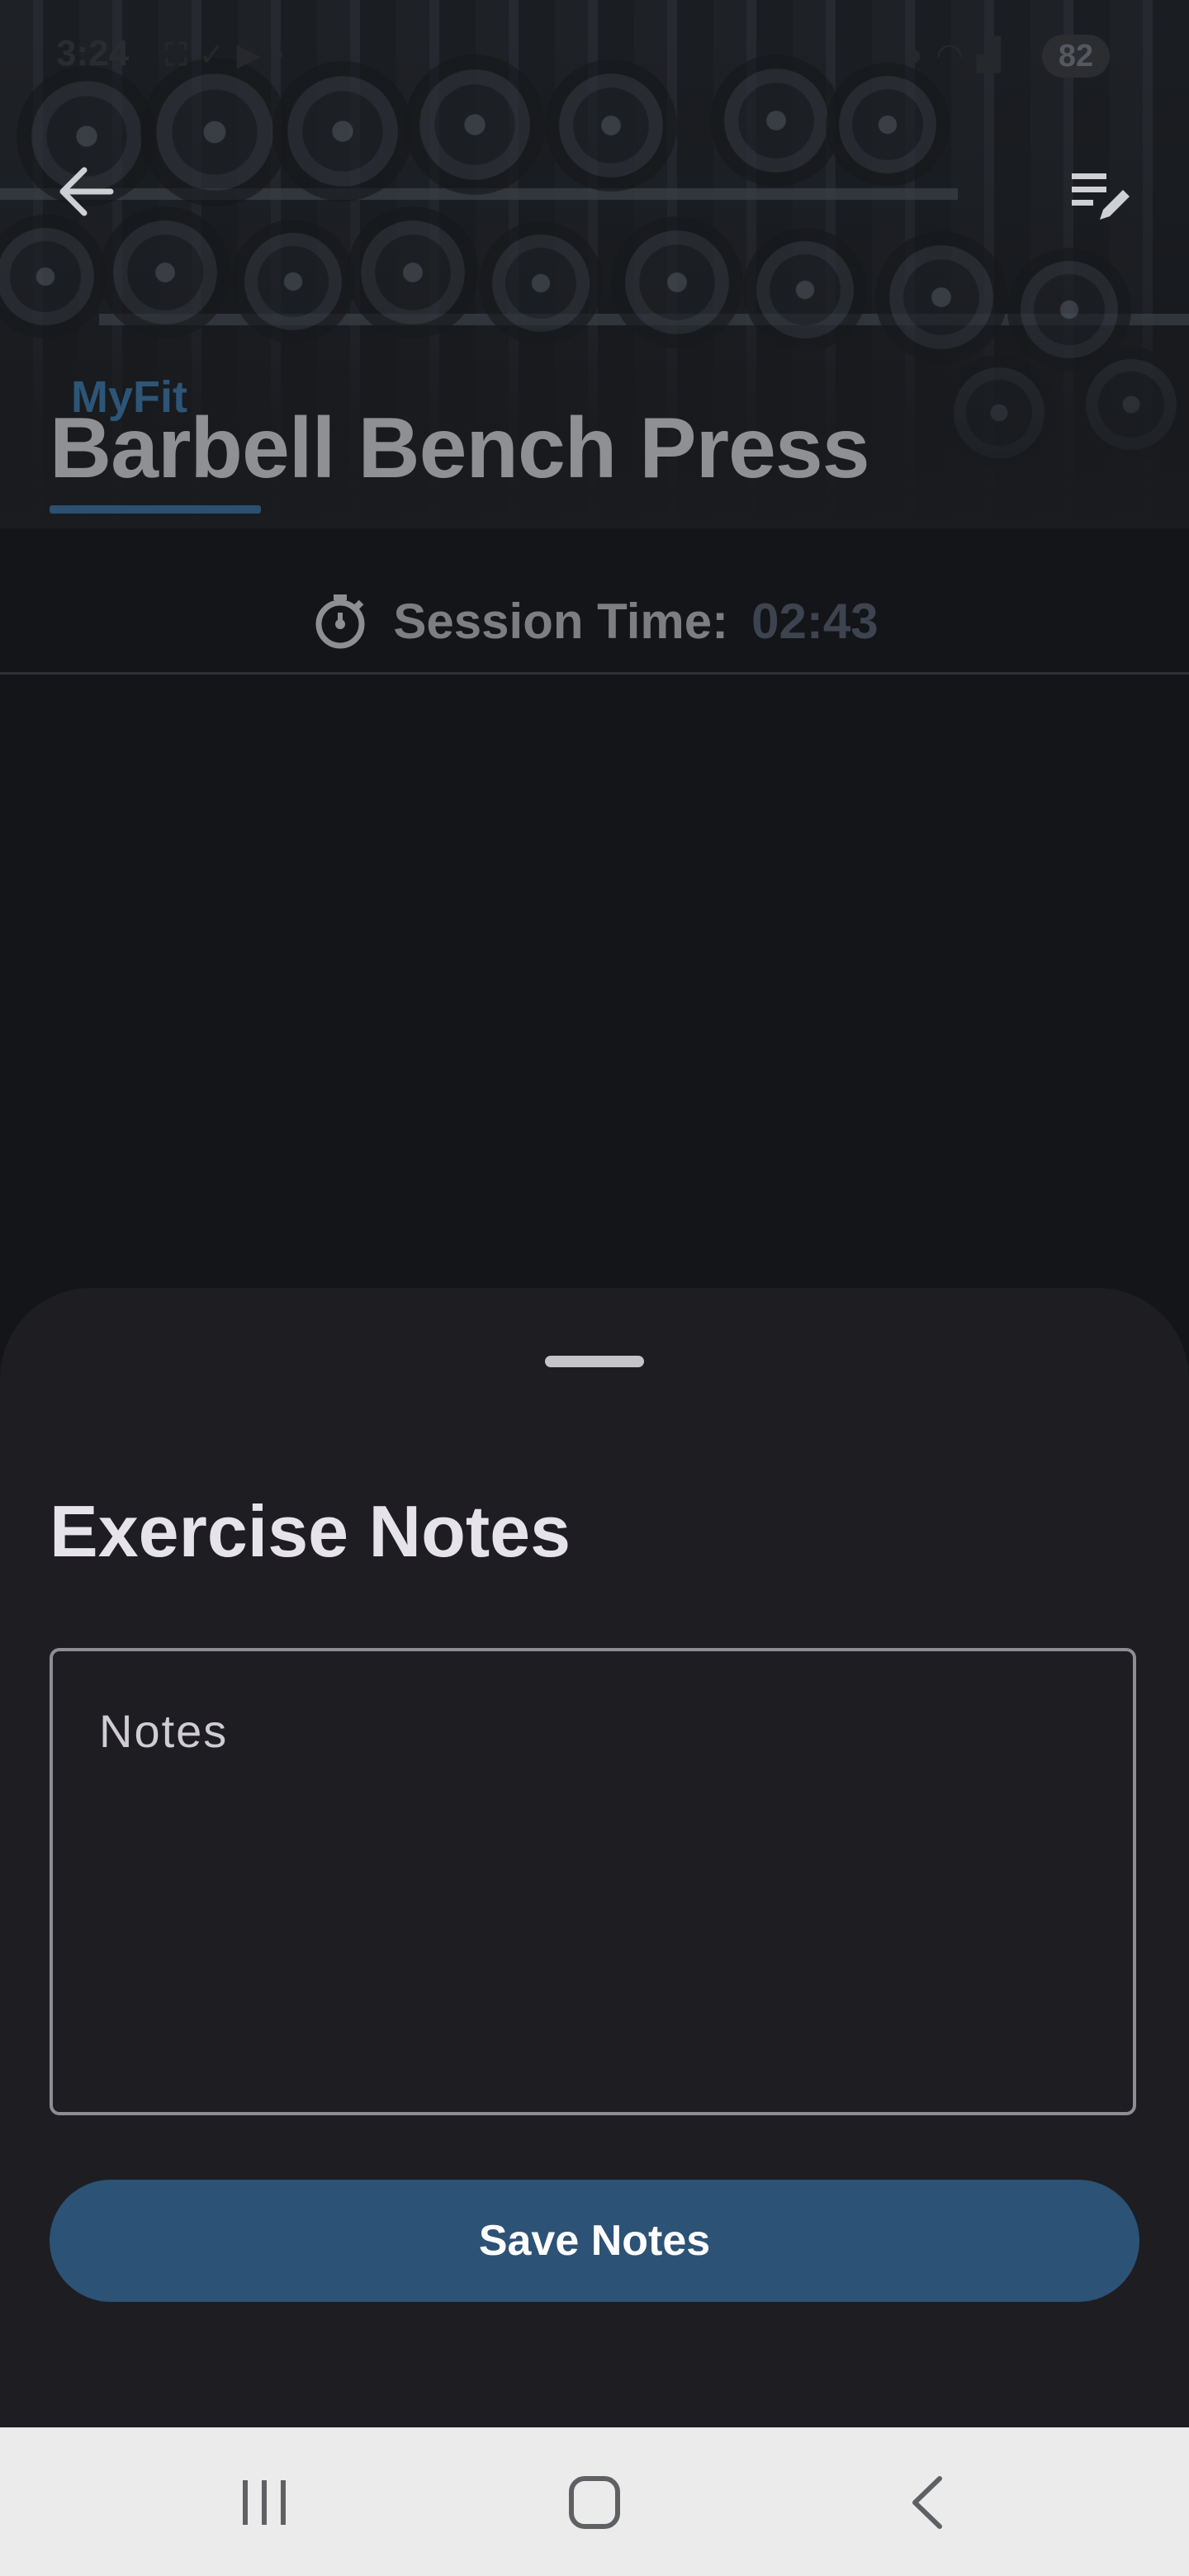 The height and width of the screenshot is (2576, 1189). I want to click on edit-list-icon, so click(1101, 196).